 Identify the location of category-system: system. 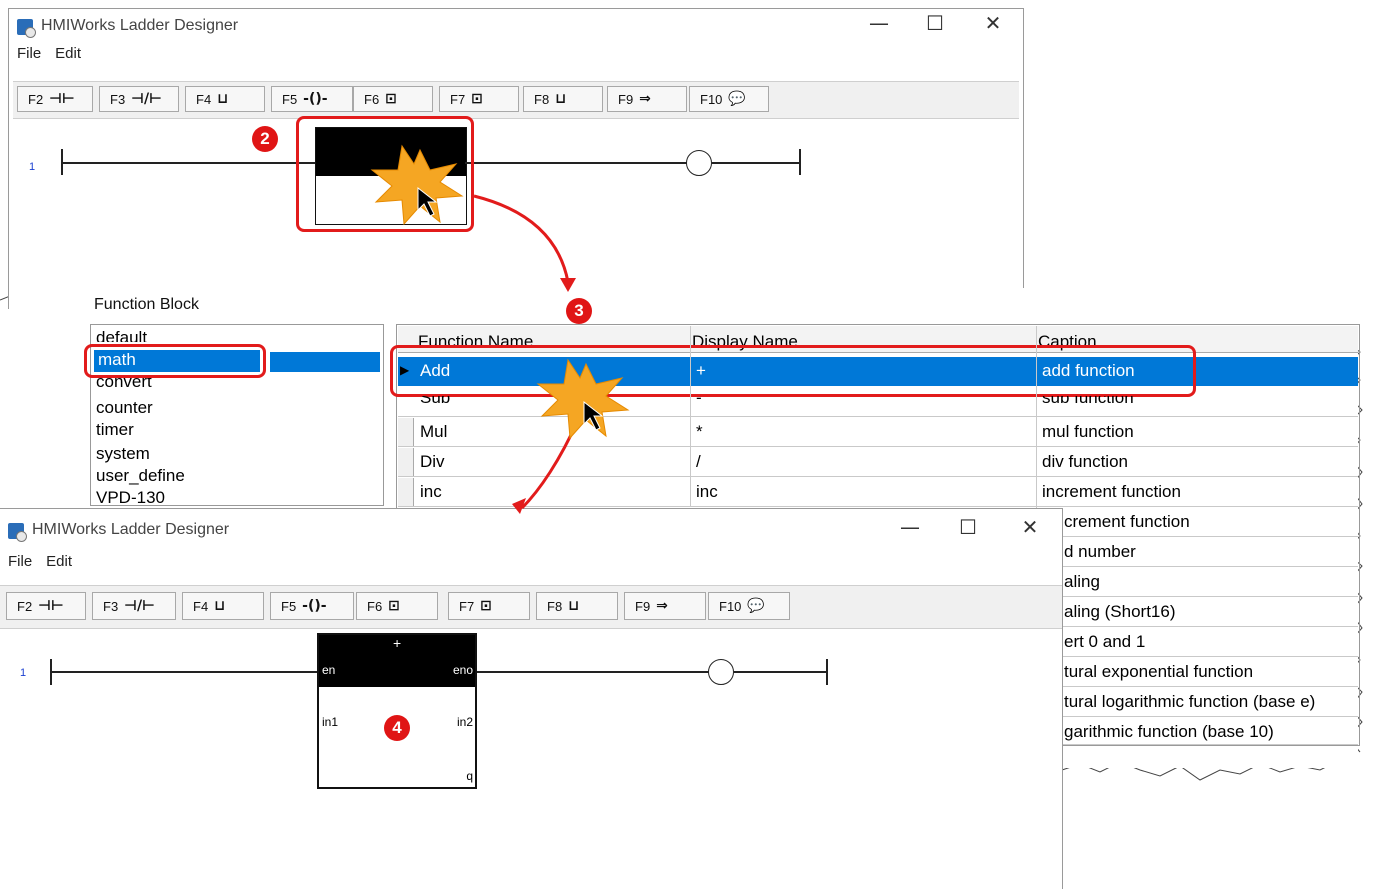
(123, 454).